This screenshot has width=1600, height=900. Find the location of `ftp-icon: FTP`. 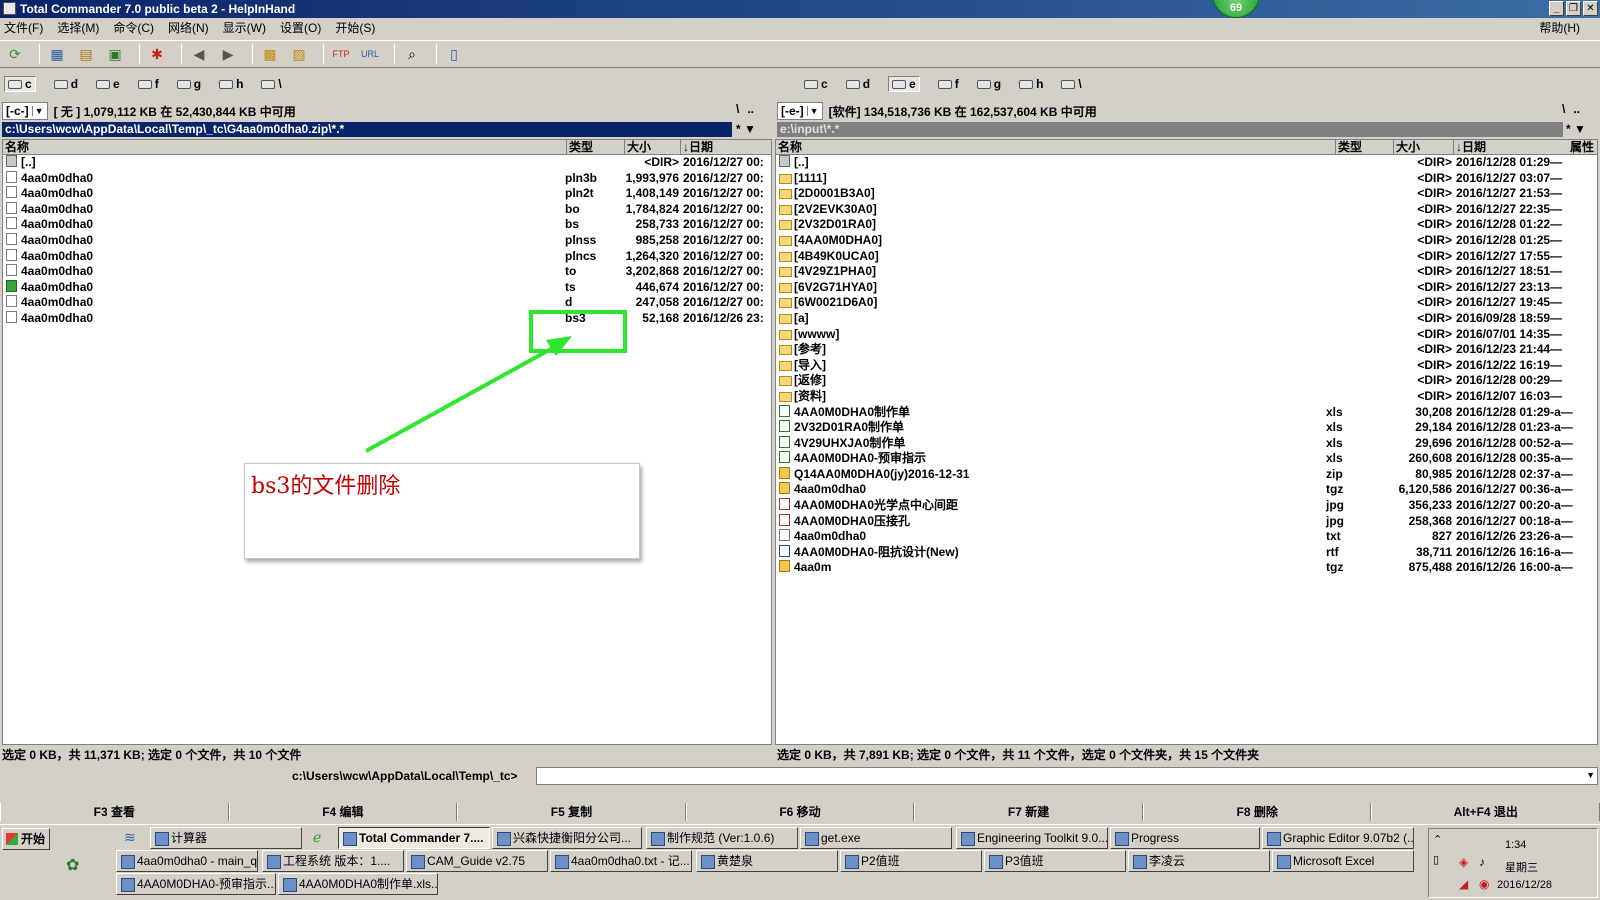

ftp-icon: FTP is located at coordinates (341, 54).